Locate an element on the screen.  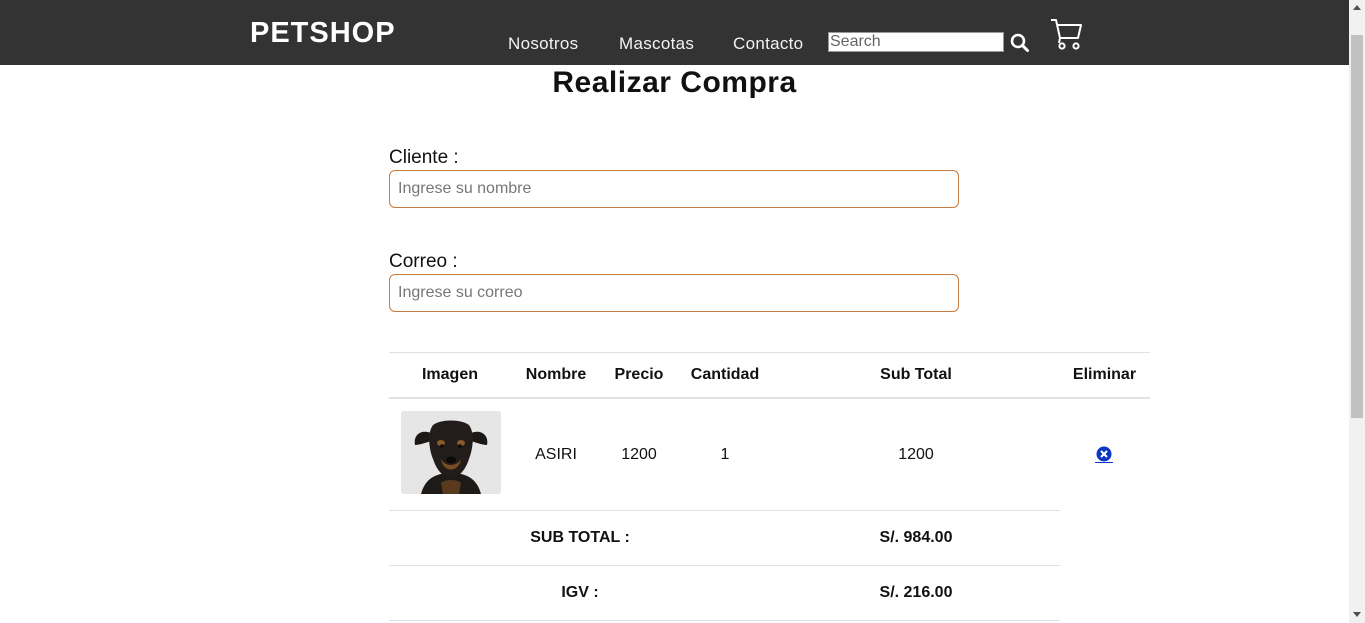
scroll-up-arrow-icon is located at coordinates (1357, 7).